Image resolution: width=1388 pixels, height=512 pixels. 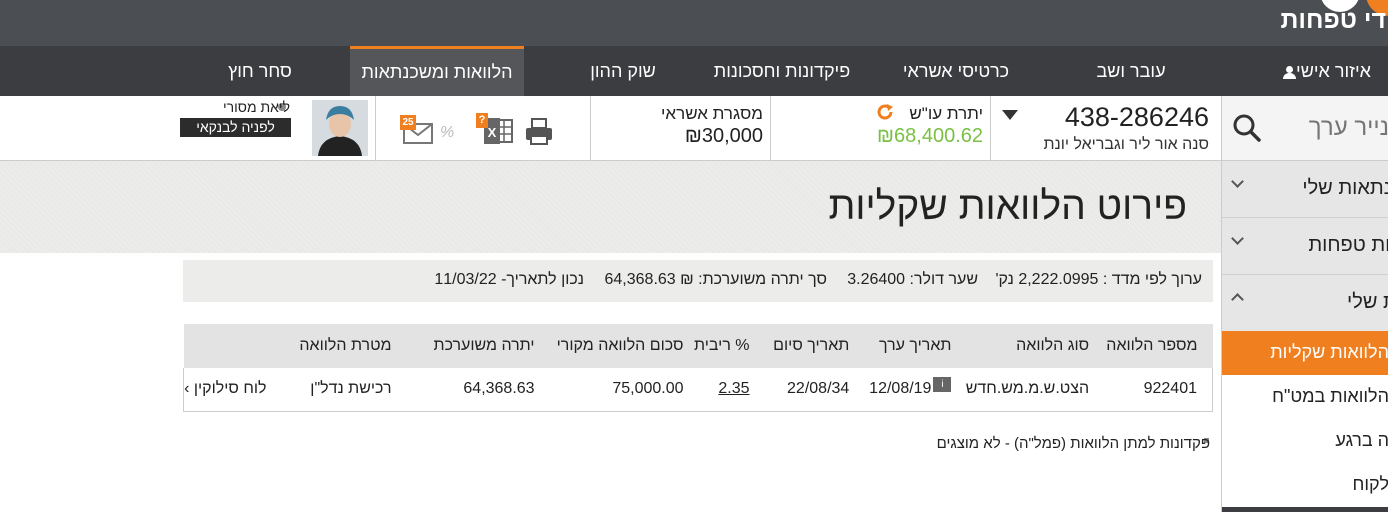 What do you see at coordinates (716, 390) in the screenshot?
I see `cell-interest: 2.35` at bounding box center [716, 390].